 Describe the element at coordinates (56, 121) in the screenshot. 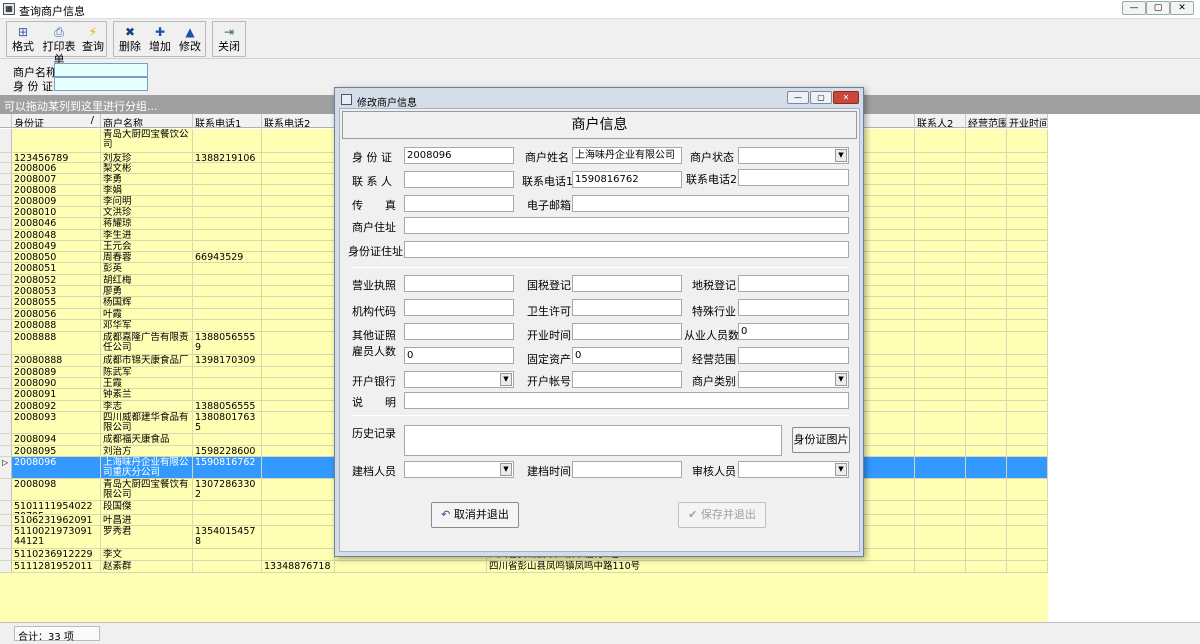

I see `column-header-id: 身份证 /` at that location.